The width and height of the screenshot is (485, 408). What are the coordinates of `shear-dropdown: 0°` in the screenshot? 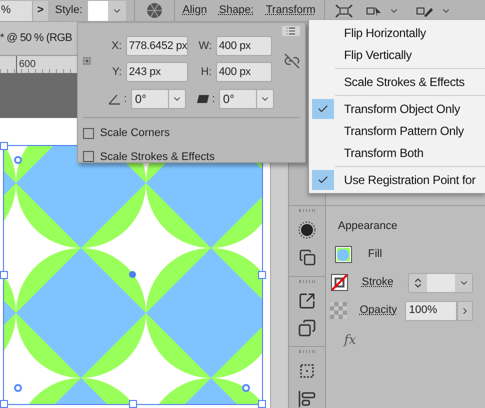 It's located at (246, 99).